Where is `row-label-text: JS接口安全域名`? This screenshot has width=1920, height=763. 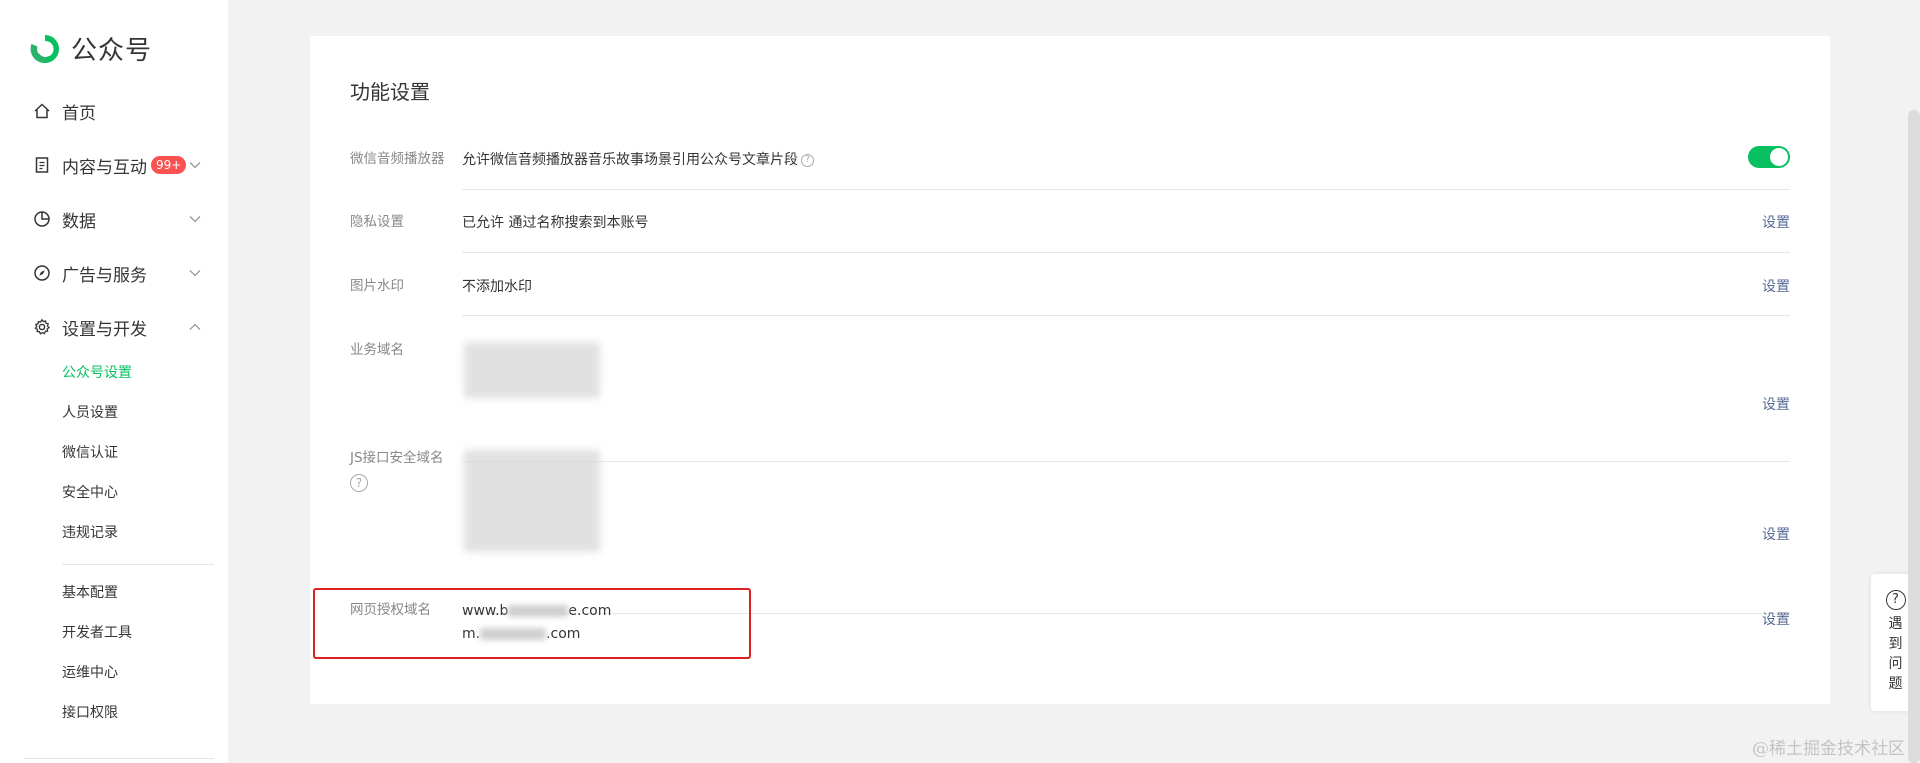
row-label-text: JS接口安全域名 is located at coordinates (397, 458).